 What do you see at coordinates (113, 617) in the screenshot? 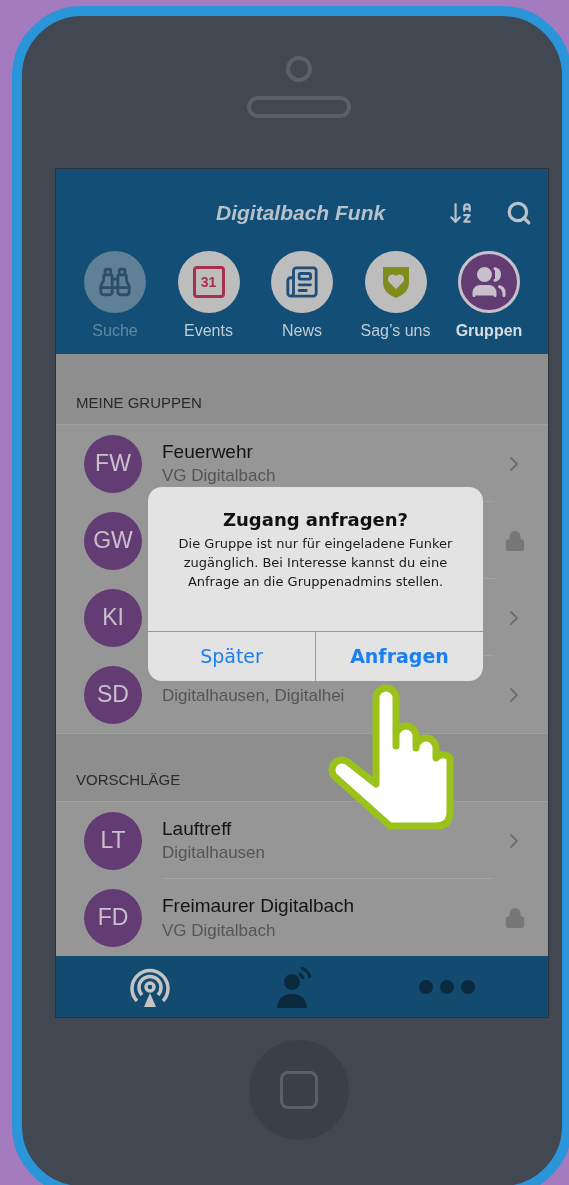
I see `avatar: KI` at bounding box center [113, 617].